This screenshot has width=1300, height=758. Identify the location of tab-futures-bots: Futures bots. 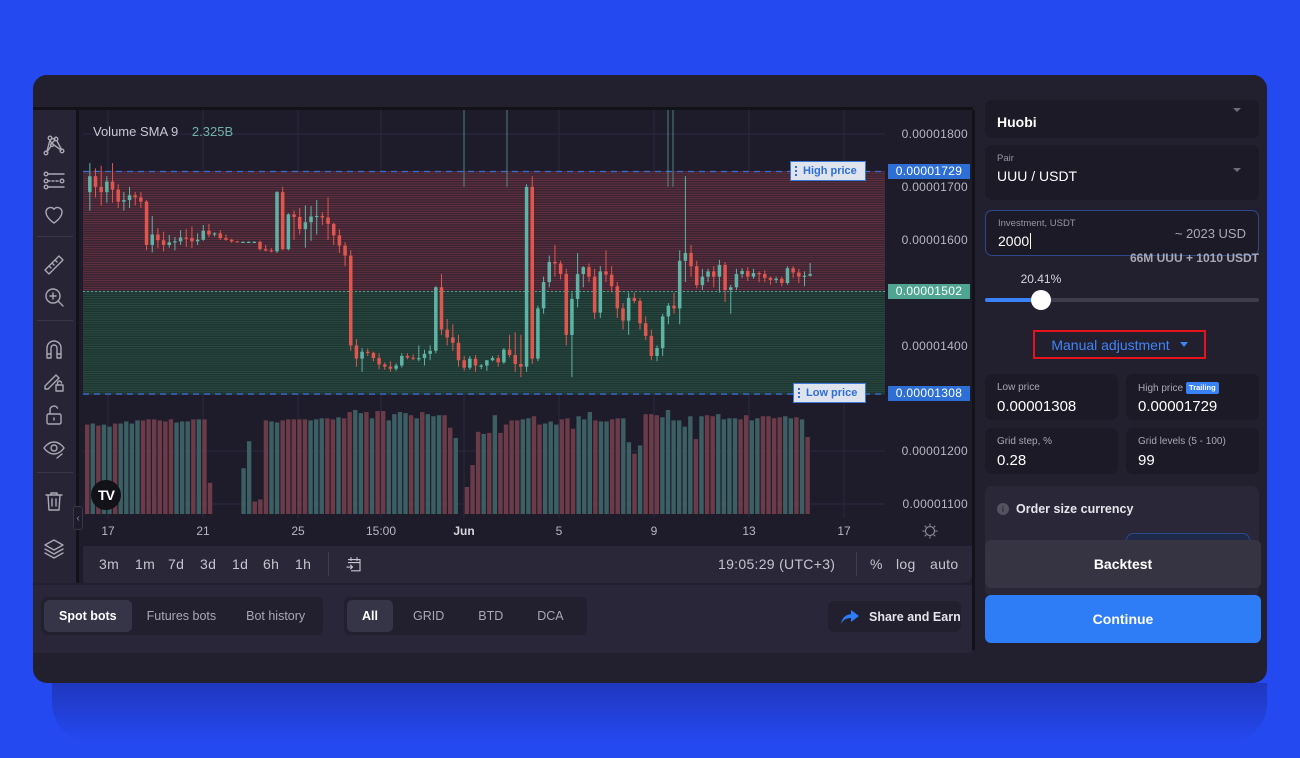
(181, 616).